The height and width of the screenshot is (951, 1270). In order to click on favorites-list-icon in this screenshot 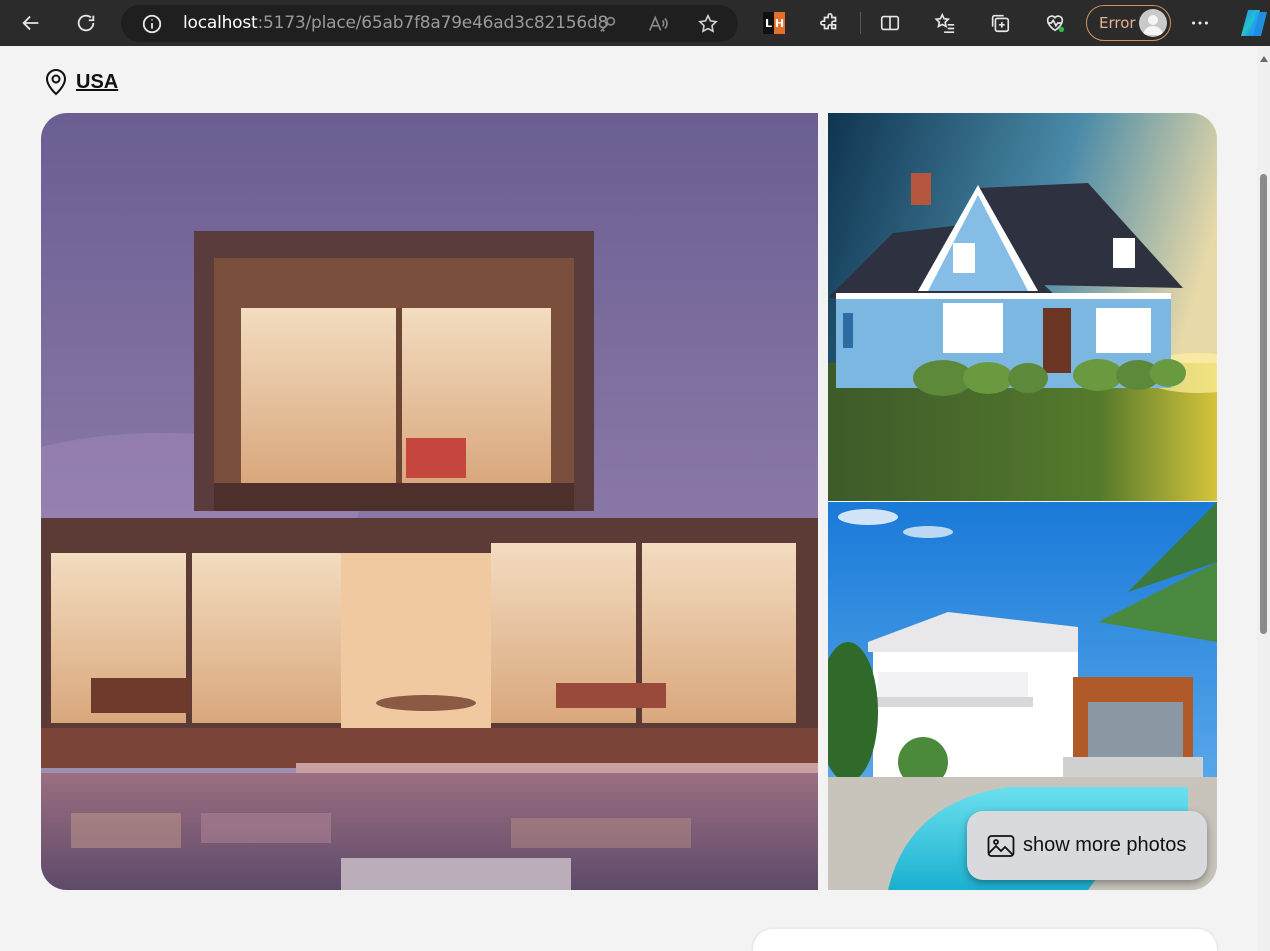, I will do `click(945, 23)`.